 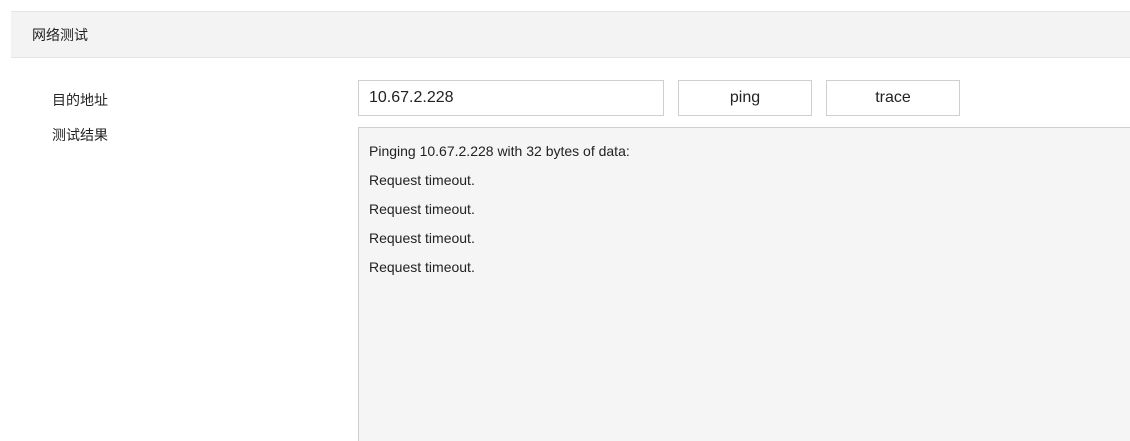 I want to click on trace-button: trace, so click(x=893, y=98).